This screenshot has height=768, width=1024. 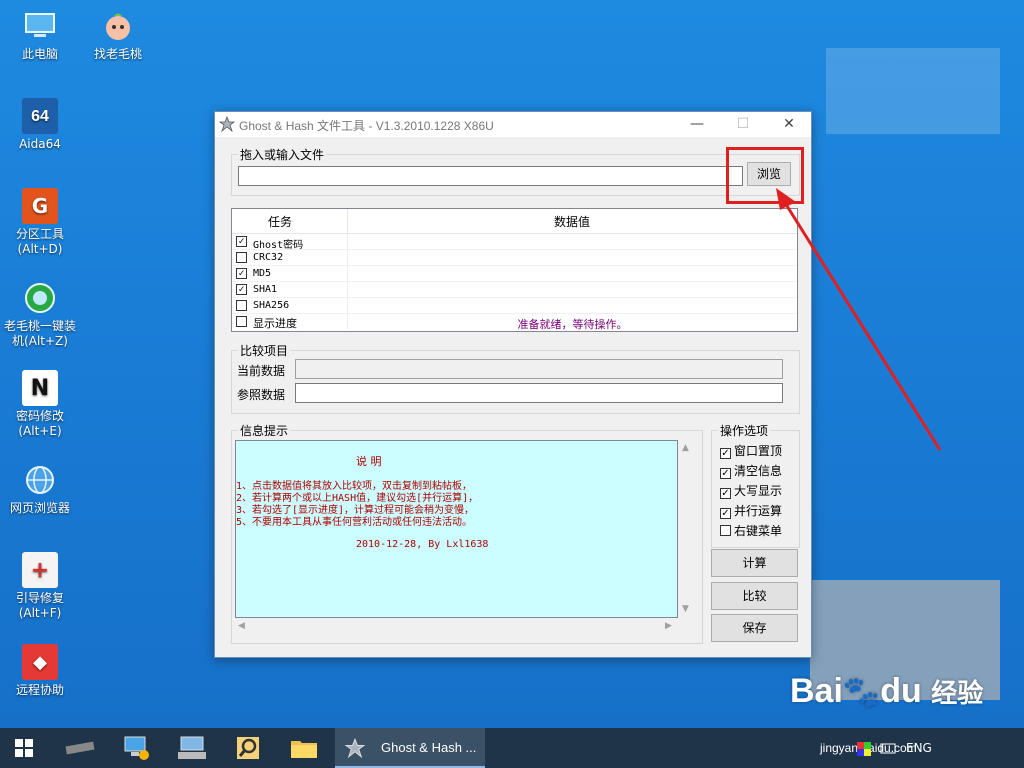 I want to click on option-label: 右键菜单, so click(x=758, y=531).